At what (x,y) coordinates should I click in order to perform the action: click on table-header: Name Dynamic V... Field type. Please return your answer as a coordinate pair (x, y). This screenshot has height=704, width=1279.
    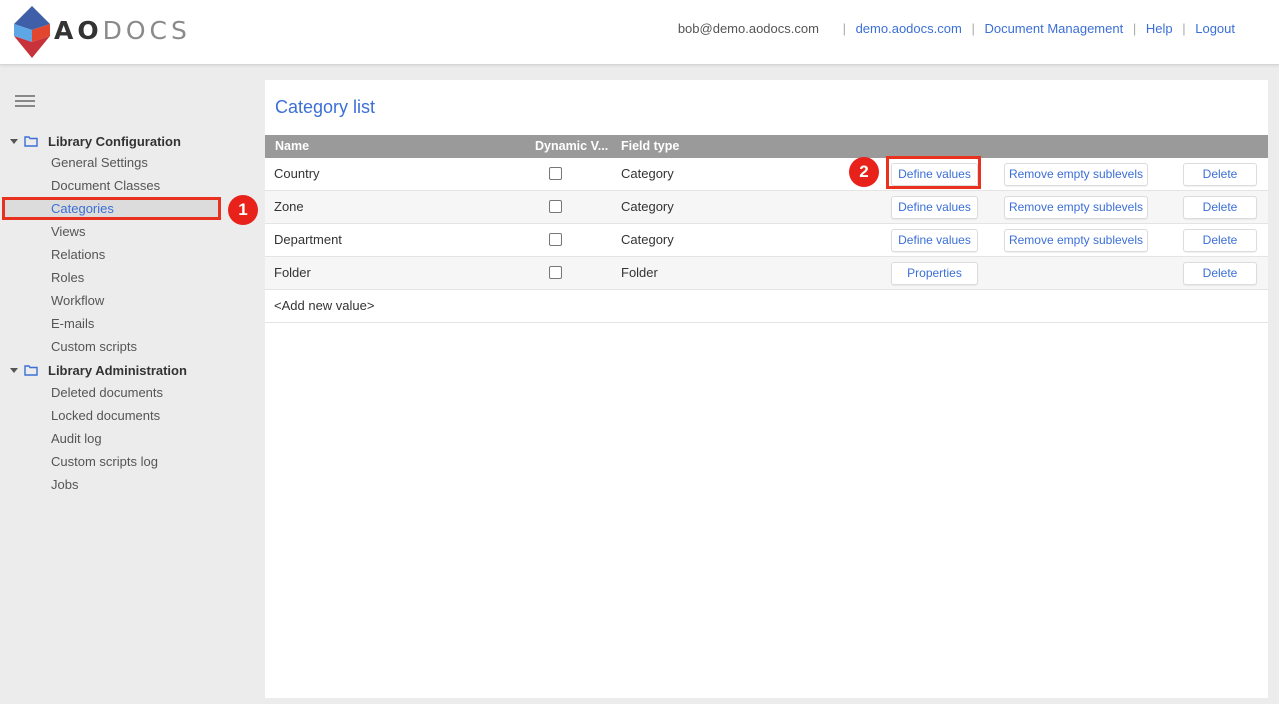
    Looking at the image, I should click on (766, 146).